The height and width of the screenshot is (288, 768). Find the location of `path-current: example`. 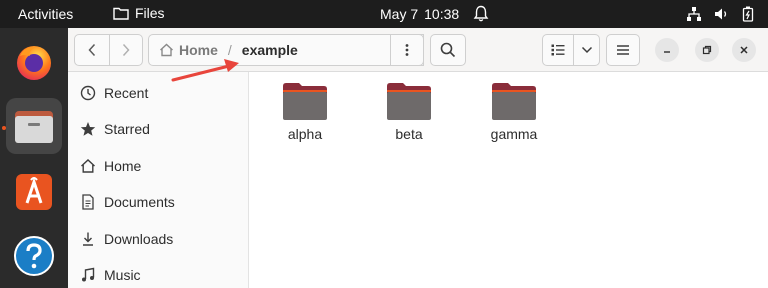

path-current: example is located at coordinates (270, 50).